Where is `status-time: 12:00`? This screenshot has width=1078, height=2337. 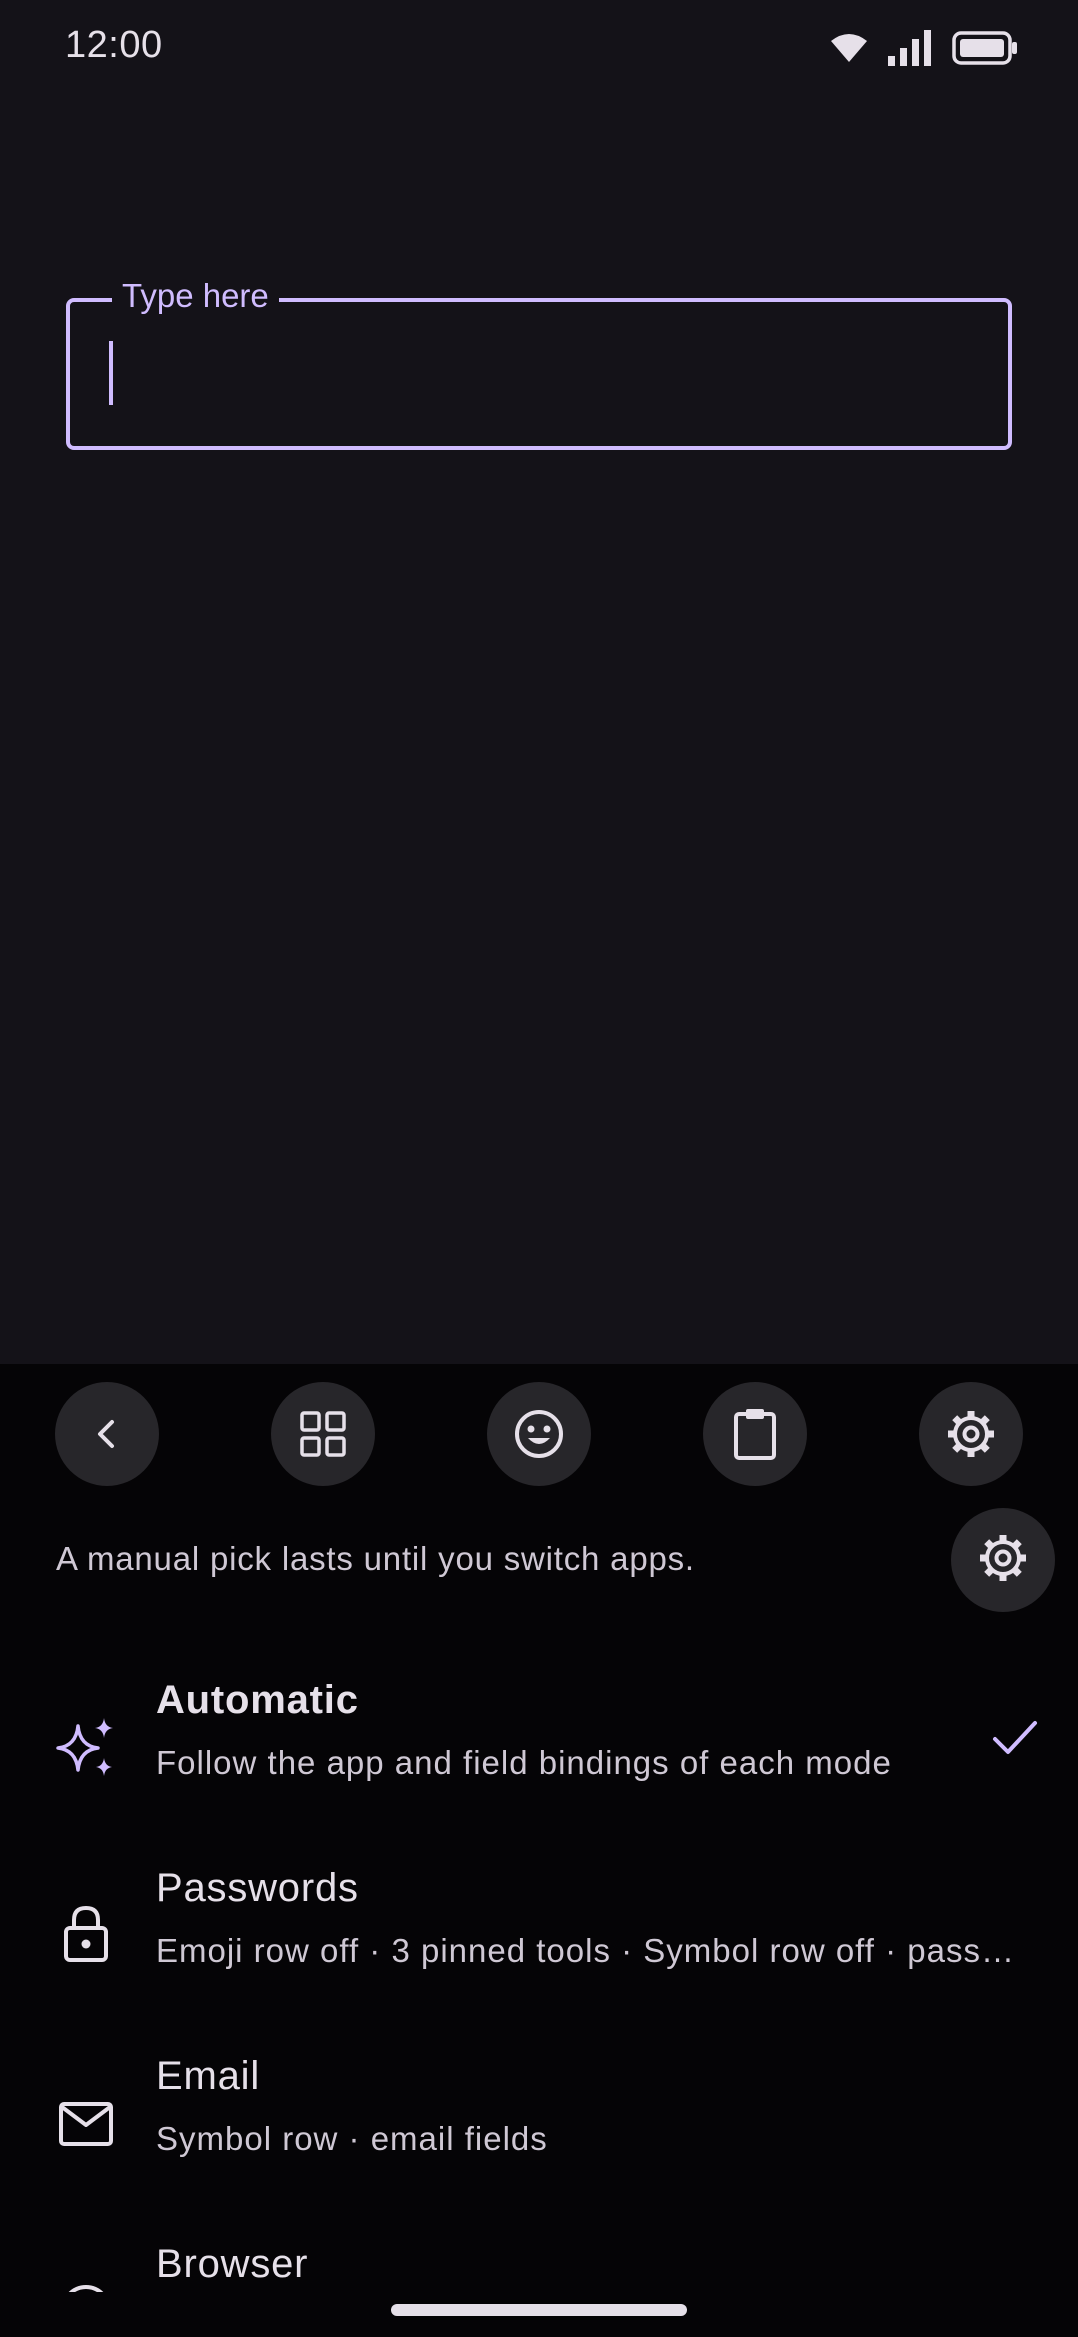 status-time: 12:00 is located at coordinates (114, 45).